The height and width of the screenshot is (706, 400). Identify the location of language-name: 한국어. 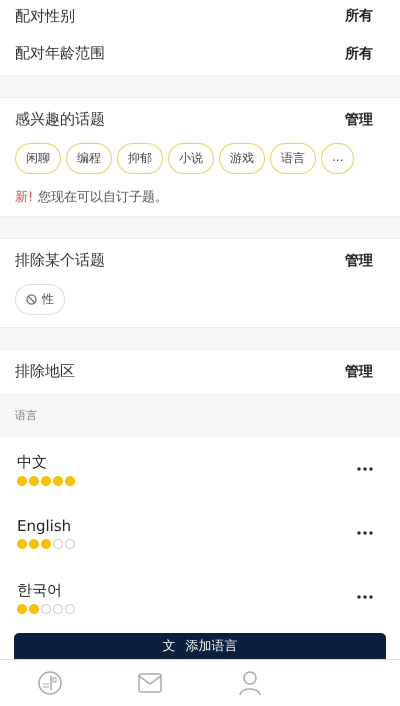
(40, 590).